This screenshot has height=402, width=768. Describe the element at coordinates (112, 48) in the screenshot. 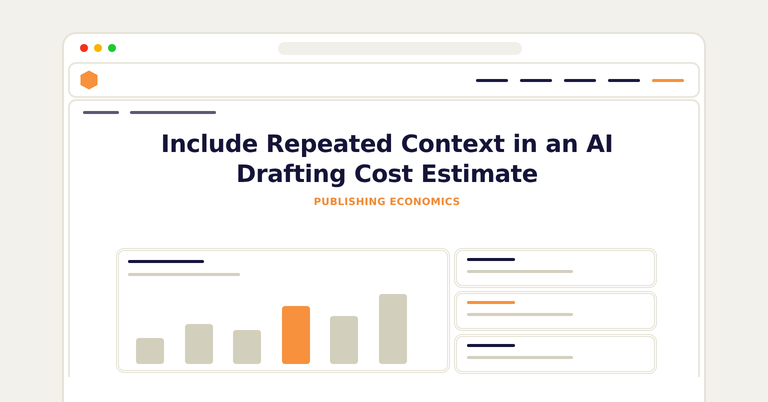

I see `maximize-dot` at that location.